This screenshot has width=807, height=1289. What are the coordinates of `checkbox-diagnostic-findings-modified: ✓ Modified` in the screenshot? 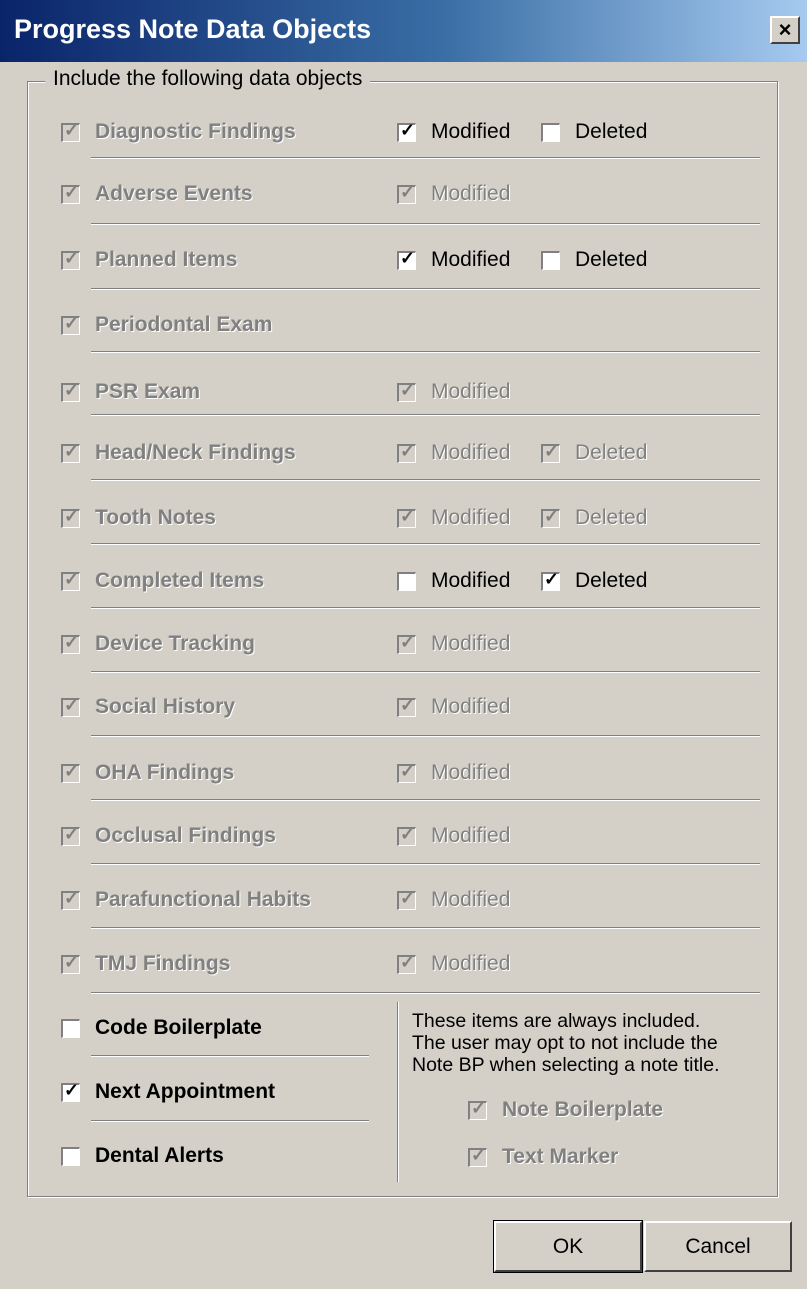 It's located at (453, 132).